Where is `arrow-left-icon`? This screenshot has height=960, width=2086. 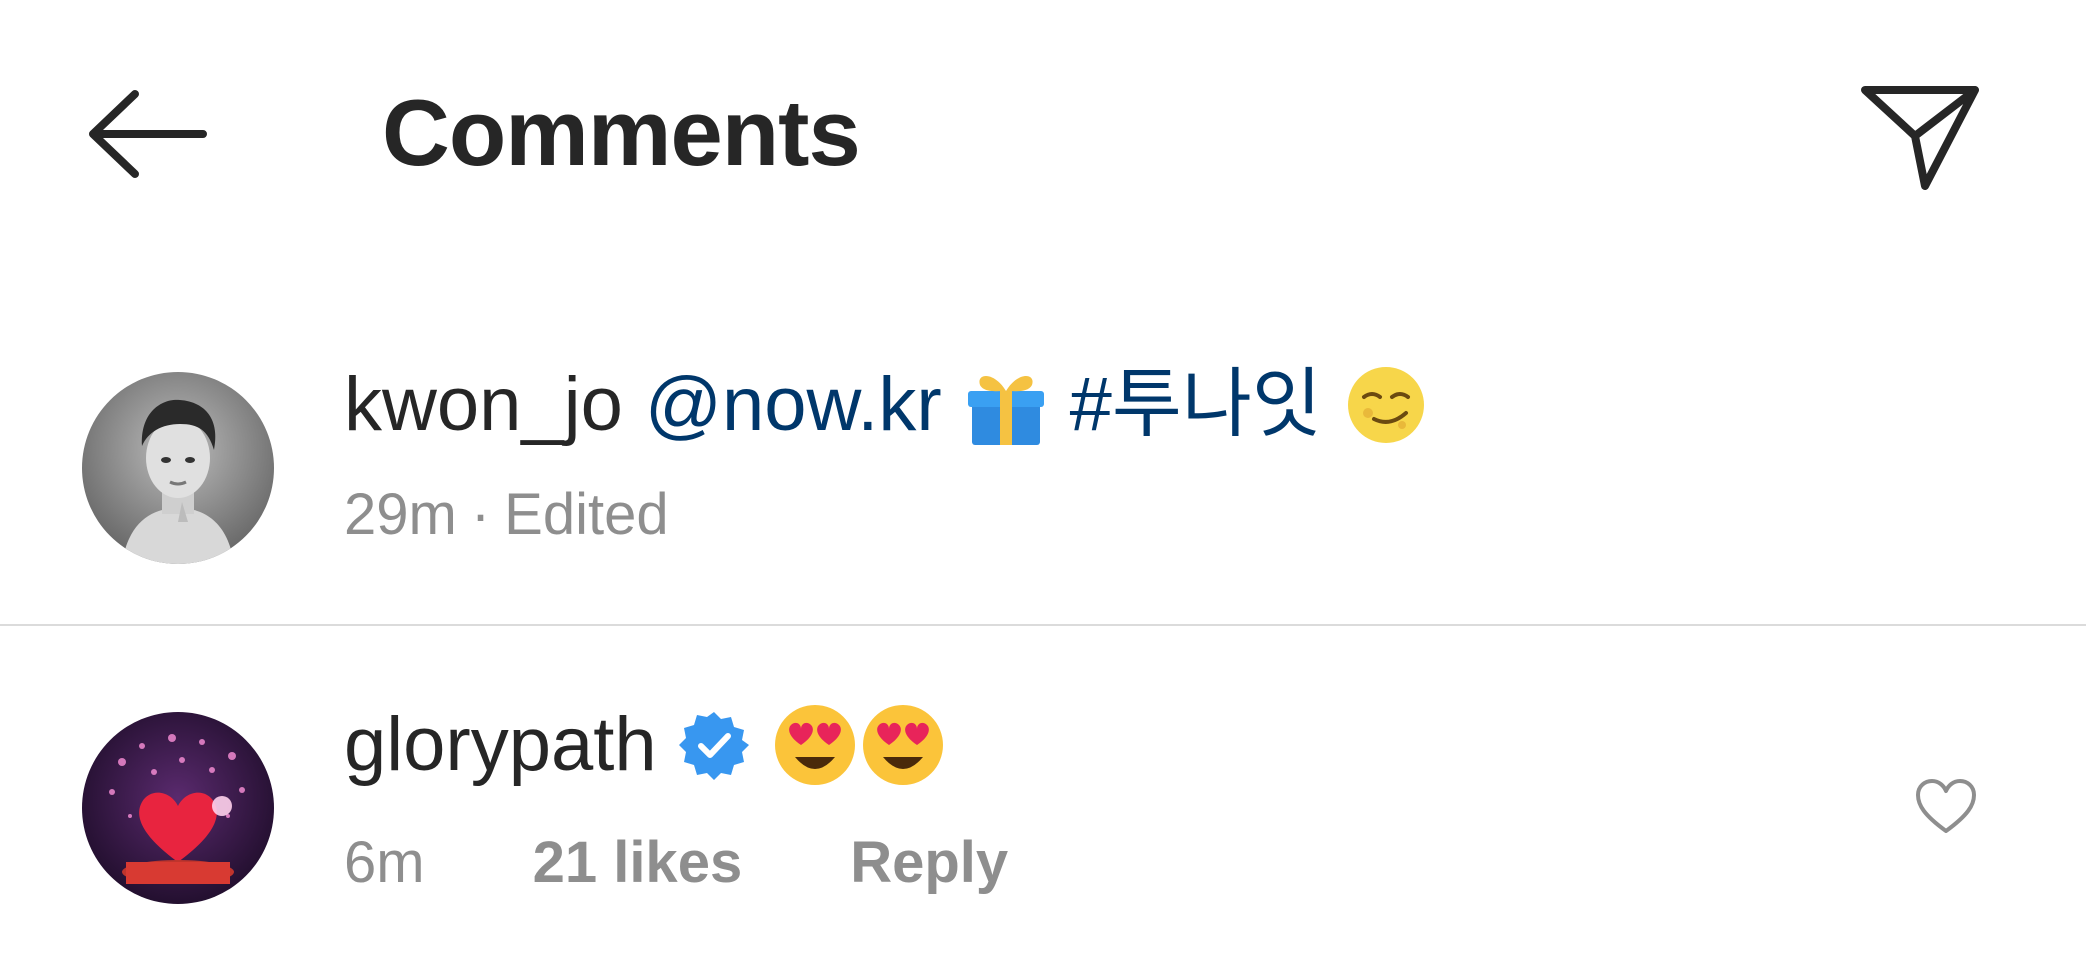 arrow-left-icon is located at coordinates (148, 134).